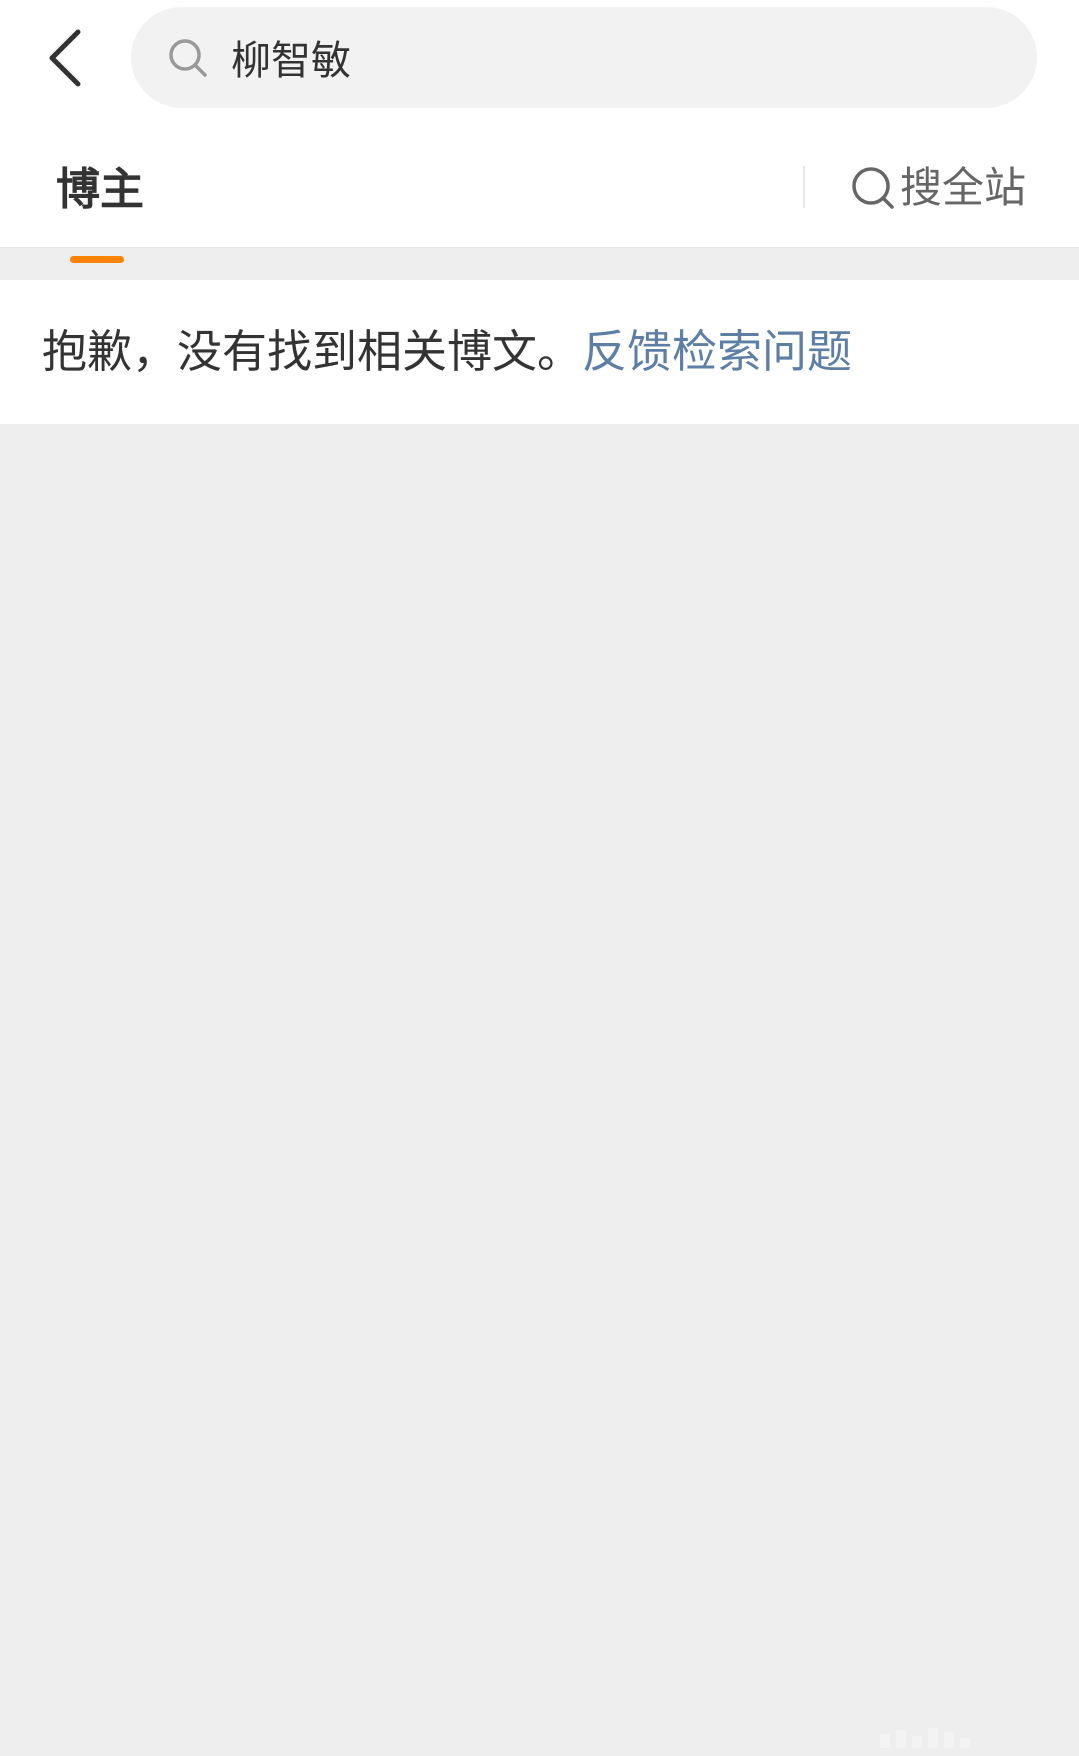  What do you see at coordinates (975, 1737) in the screenshot?
I see `system-nav-indicator` at bounding box center [975, 1737].